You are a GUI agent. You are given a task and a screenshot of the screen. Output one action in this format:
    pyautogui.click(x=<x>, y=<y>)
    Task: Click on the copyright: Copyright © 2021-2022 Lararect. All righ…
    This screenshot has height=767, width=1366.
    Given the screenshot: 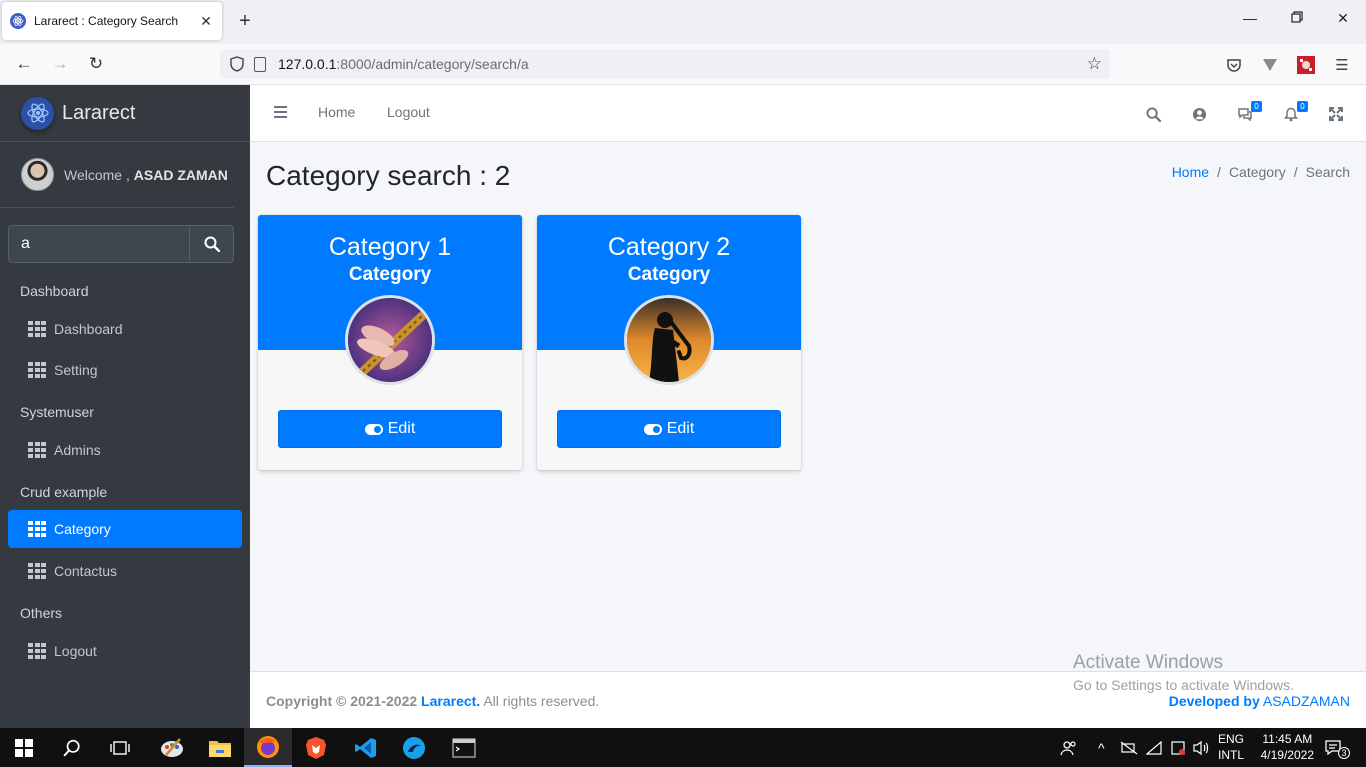 What is the action you would take?
    pyautogui.click(x=433, y=701)
    